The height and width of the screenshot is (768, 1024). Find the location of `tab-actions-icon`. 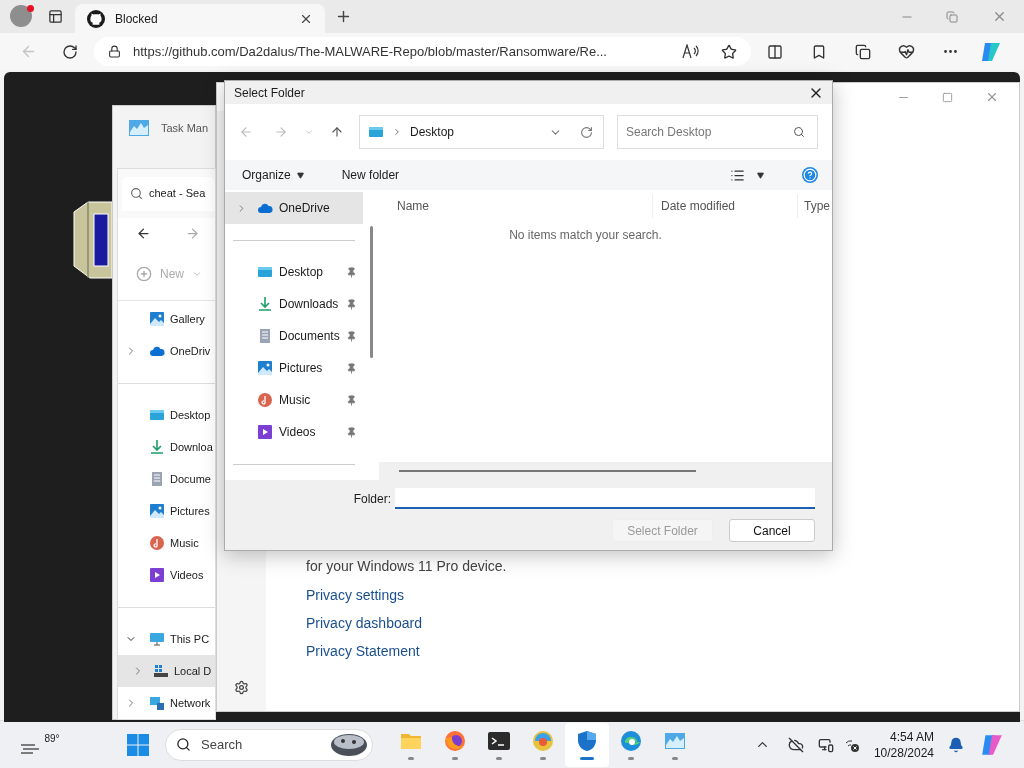

tab-actions-icon is located at coordinates (55, 16).